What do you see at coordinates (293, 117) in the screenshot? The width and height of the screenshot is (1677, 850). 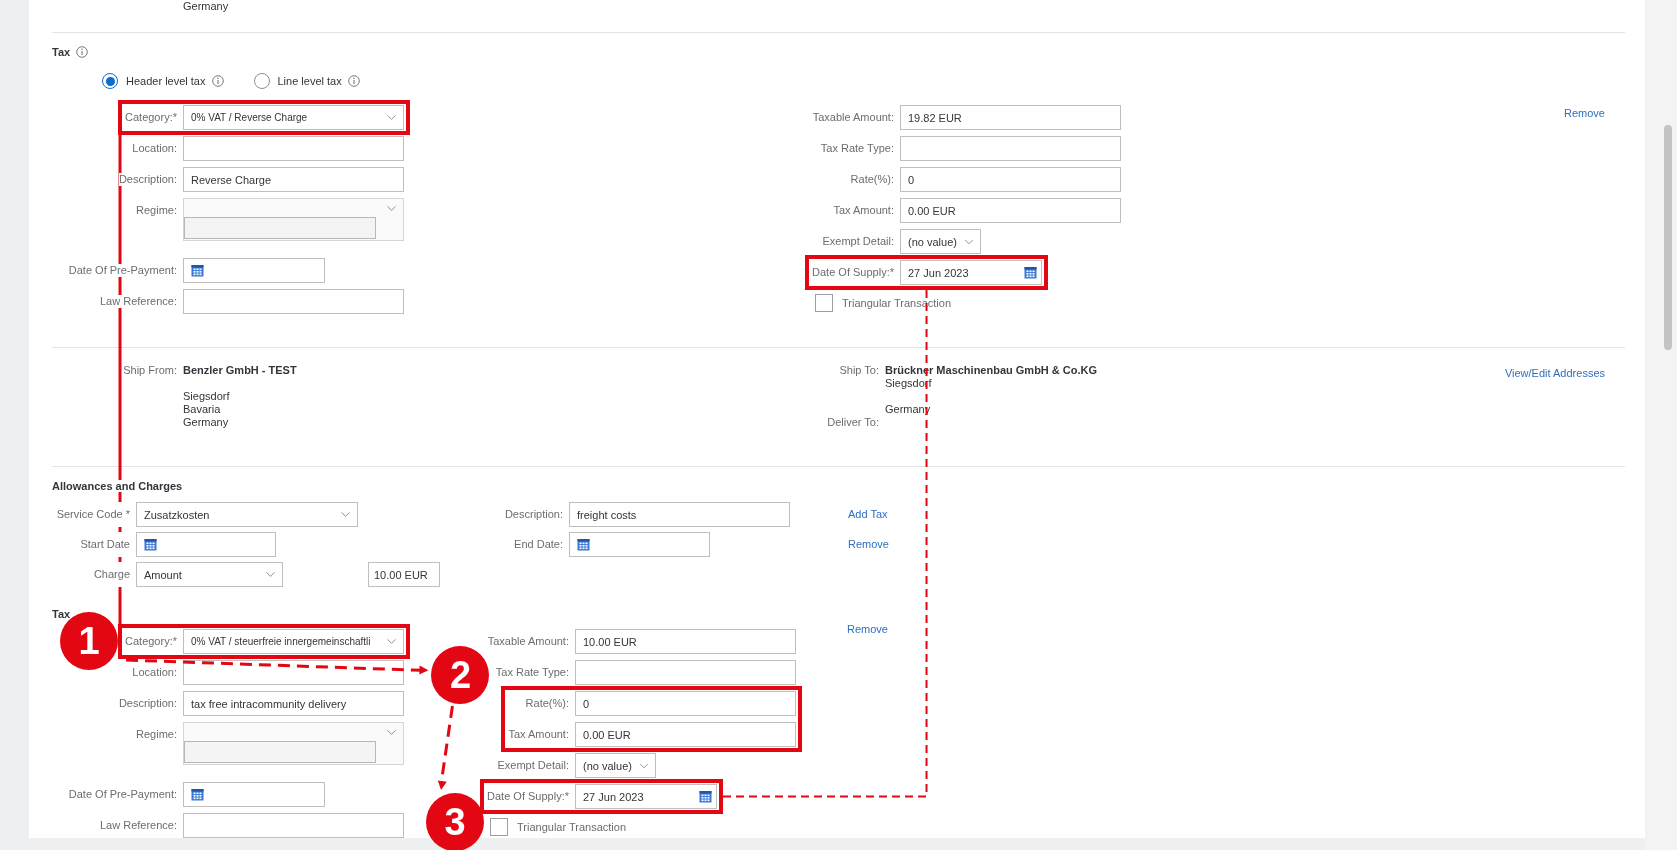 I see `dropdown: 0% VAT / Reverse Charge` at bounding box center [293, 117].